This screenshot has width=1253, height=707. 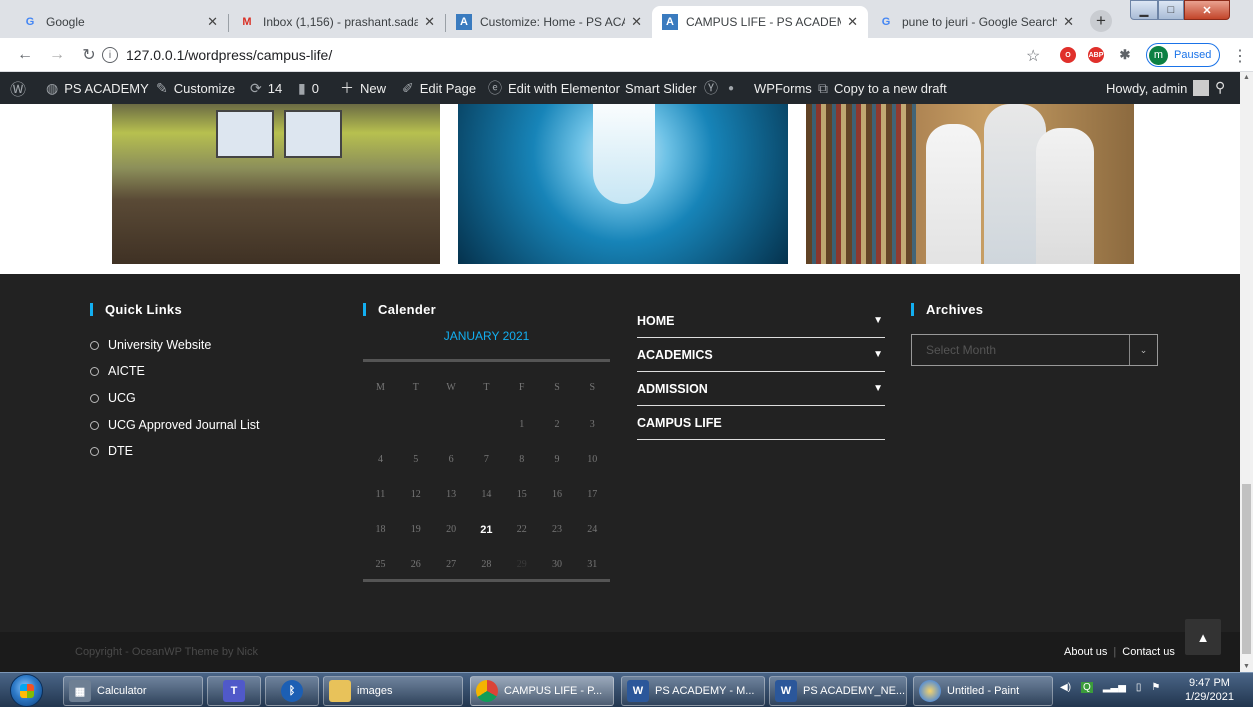 I want to click on circle-bullet-icon, so click(x=94, y=451).